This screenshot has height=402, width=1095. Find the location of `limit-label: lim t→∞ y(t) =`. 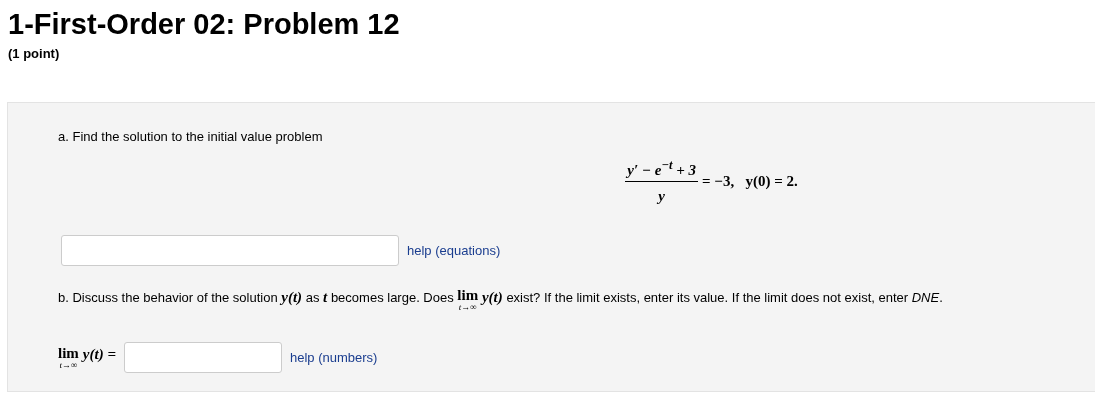

limit-label: lim t→∞ y(t) = is located at coordinates (87, 357).